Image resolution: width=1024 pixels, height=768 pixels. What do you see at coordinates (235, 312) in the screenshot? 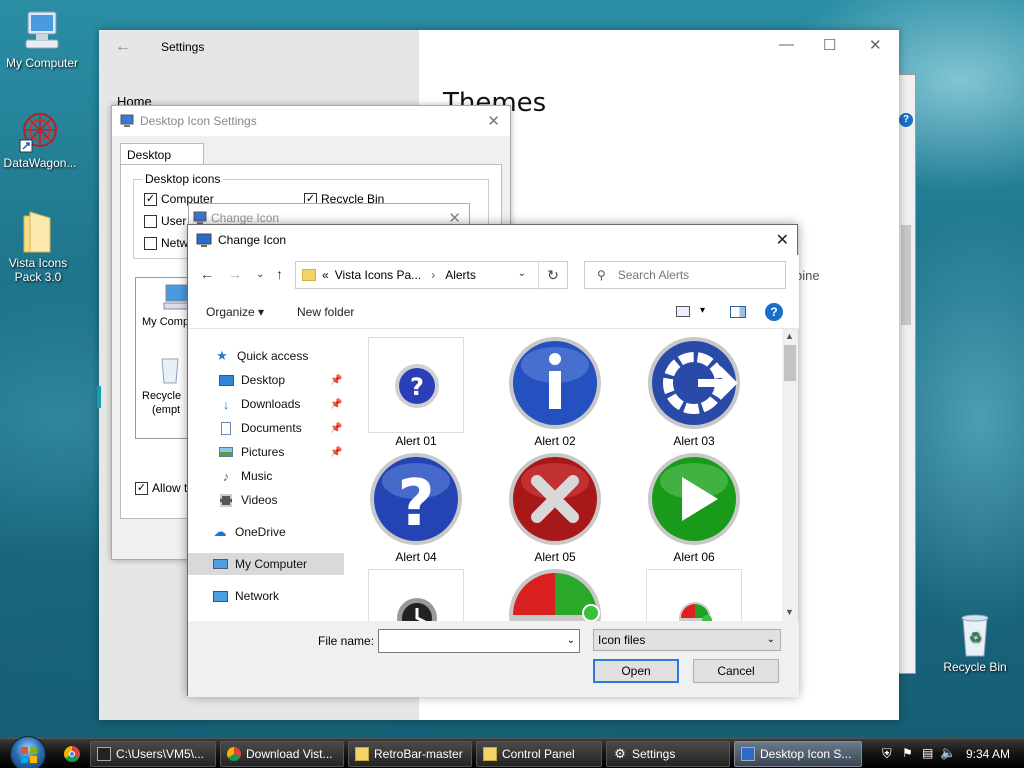
I see `organize-button: Organize ▾` at bounding box center [235, 312].